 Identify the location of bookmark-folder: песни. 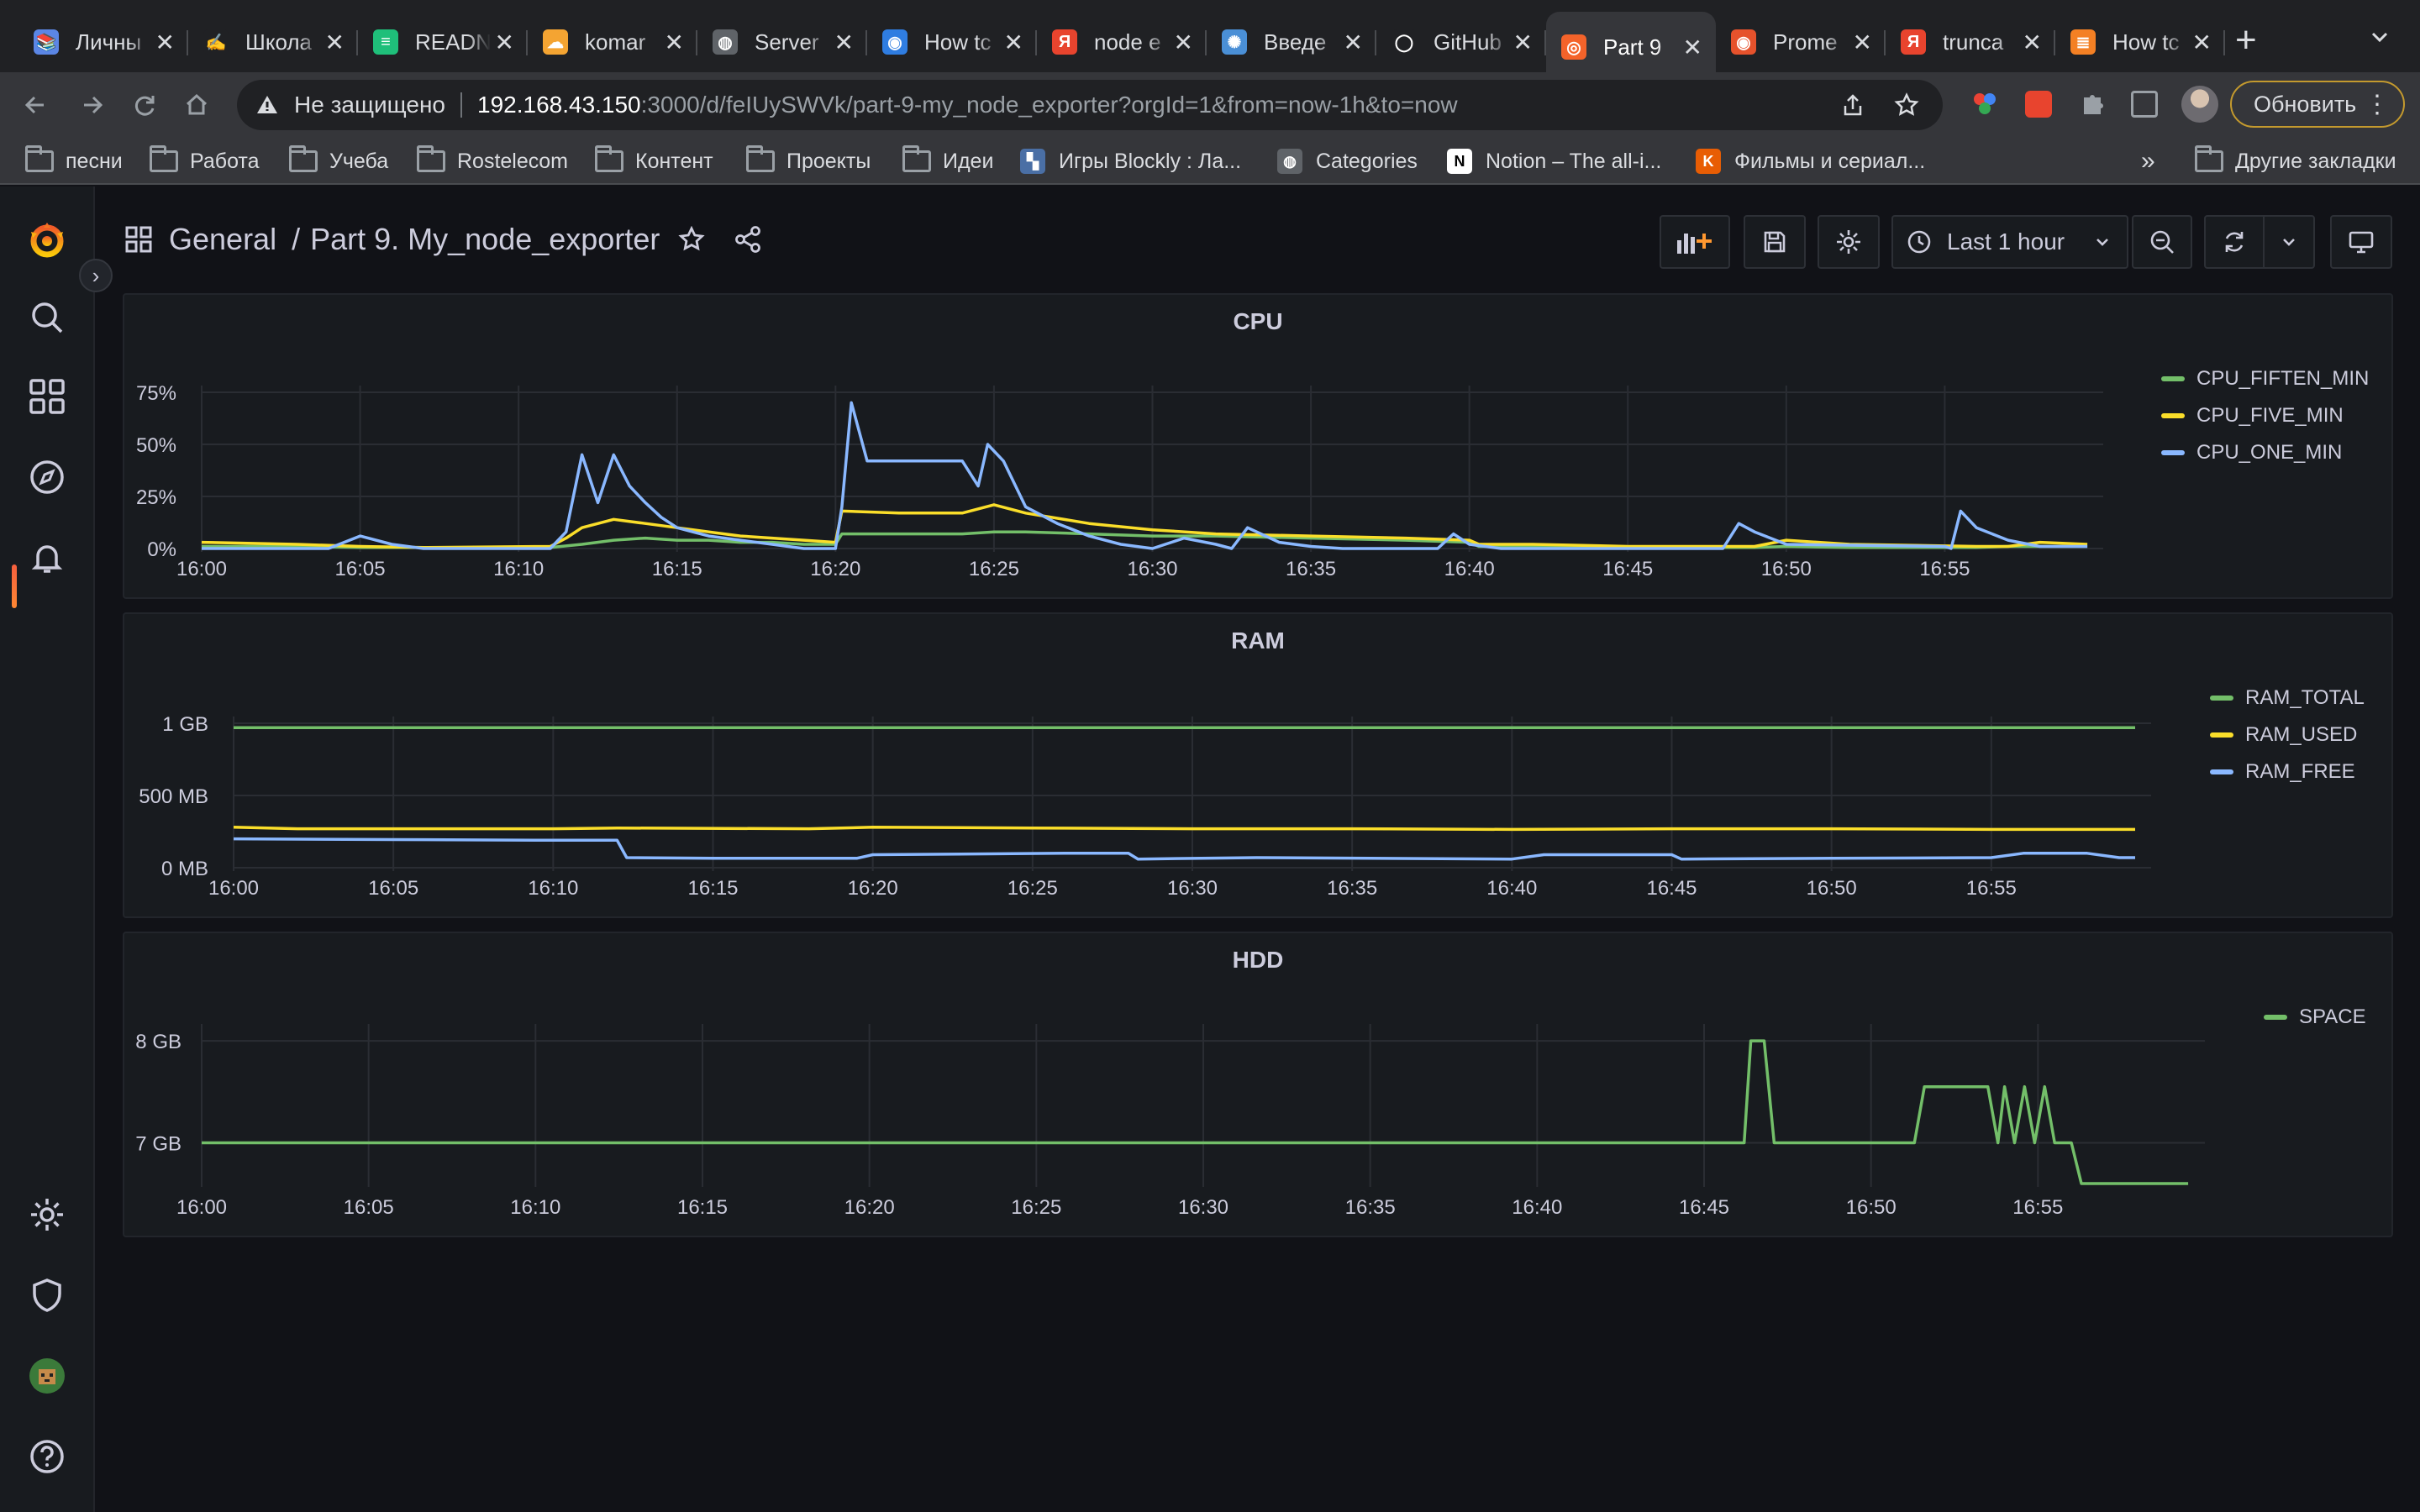
(74, 161).